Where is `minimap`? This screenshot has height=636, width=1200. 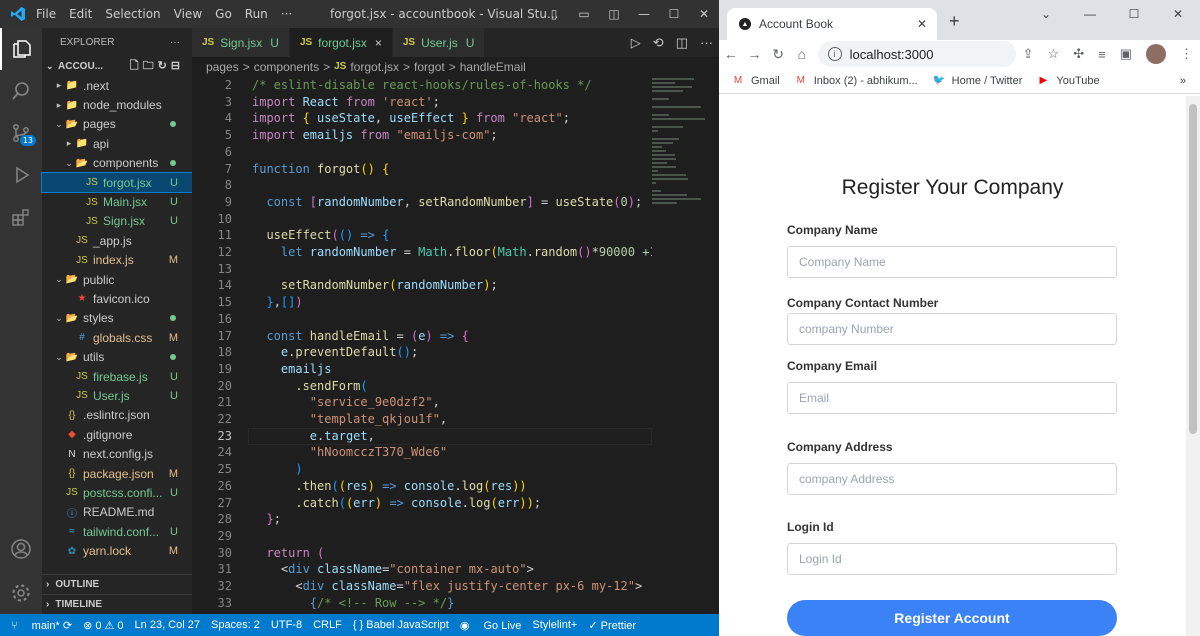 minimap is located at coordinates (685, 186).